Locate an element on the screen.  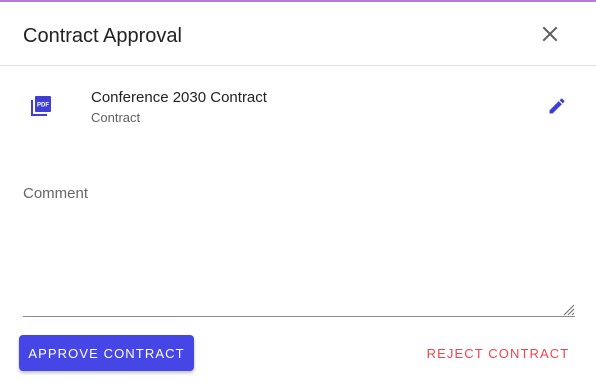
contract-file-row: PDF Conference 2030 Contract Contract is located at coordinates (298, 108).